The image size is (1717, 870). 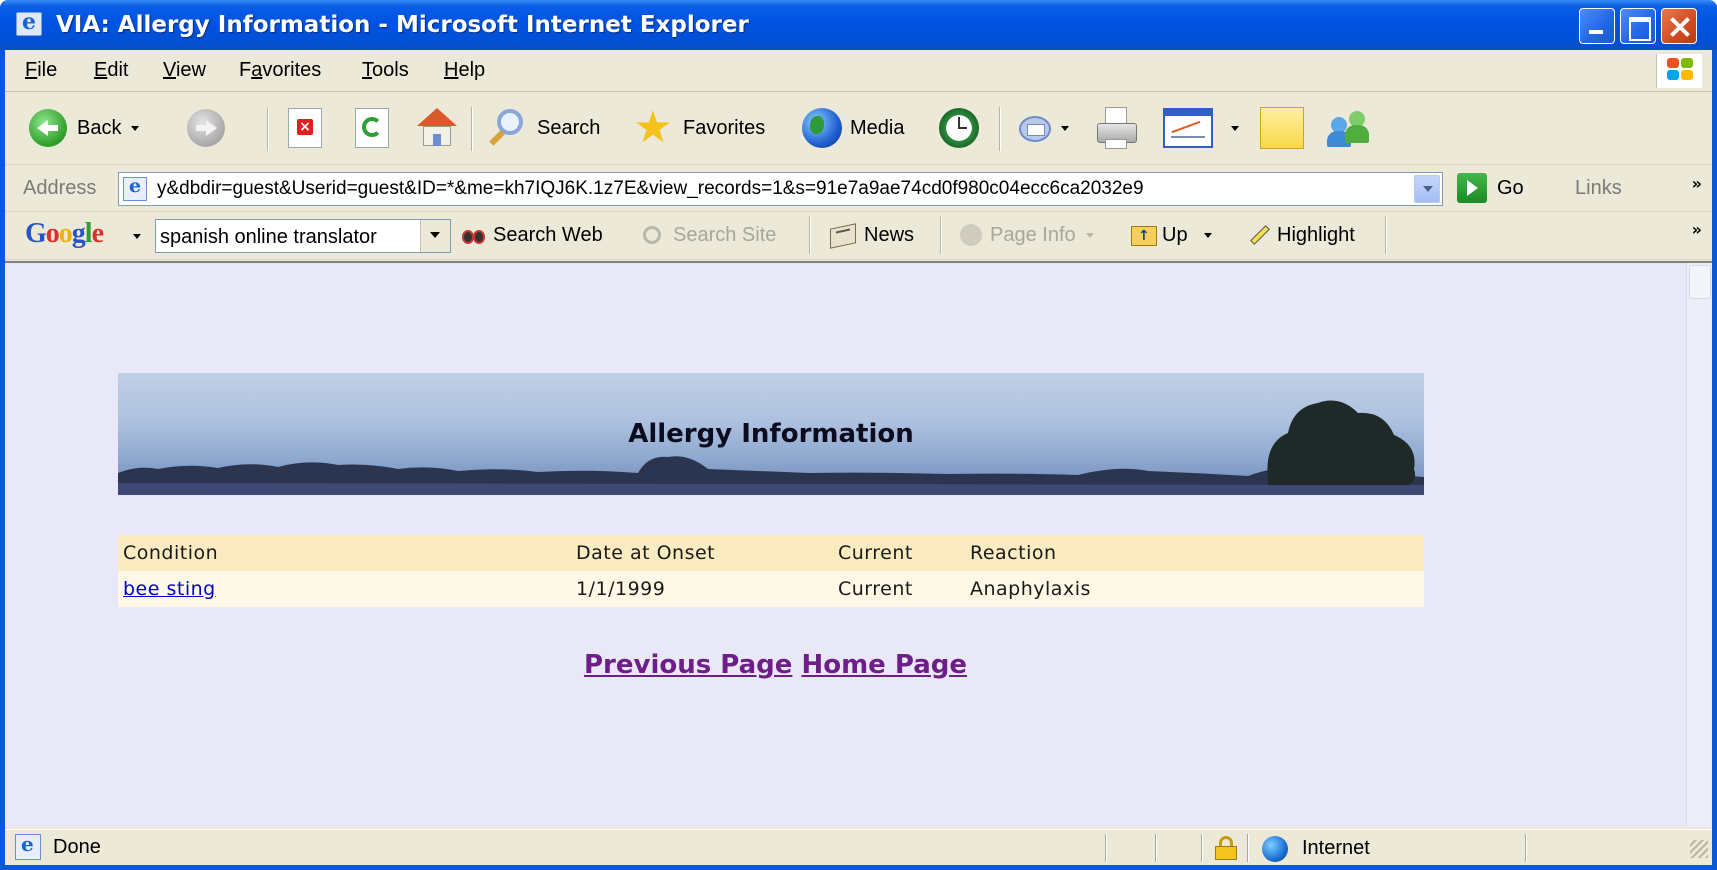 I want to click on stop-icon: ×, so click(x=305, y=128).